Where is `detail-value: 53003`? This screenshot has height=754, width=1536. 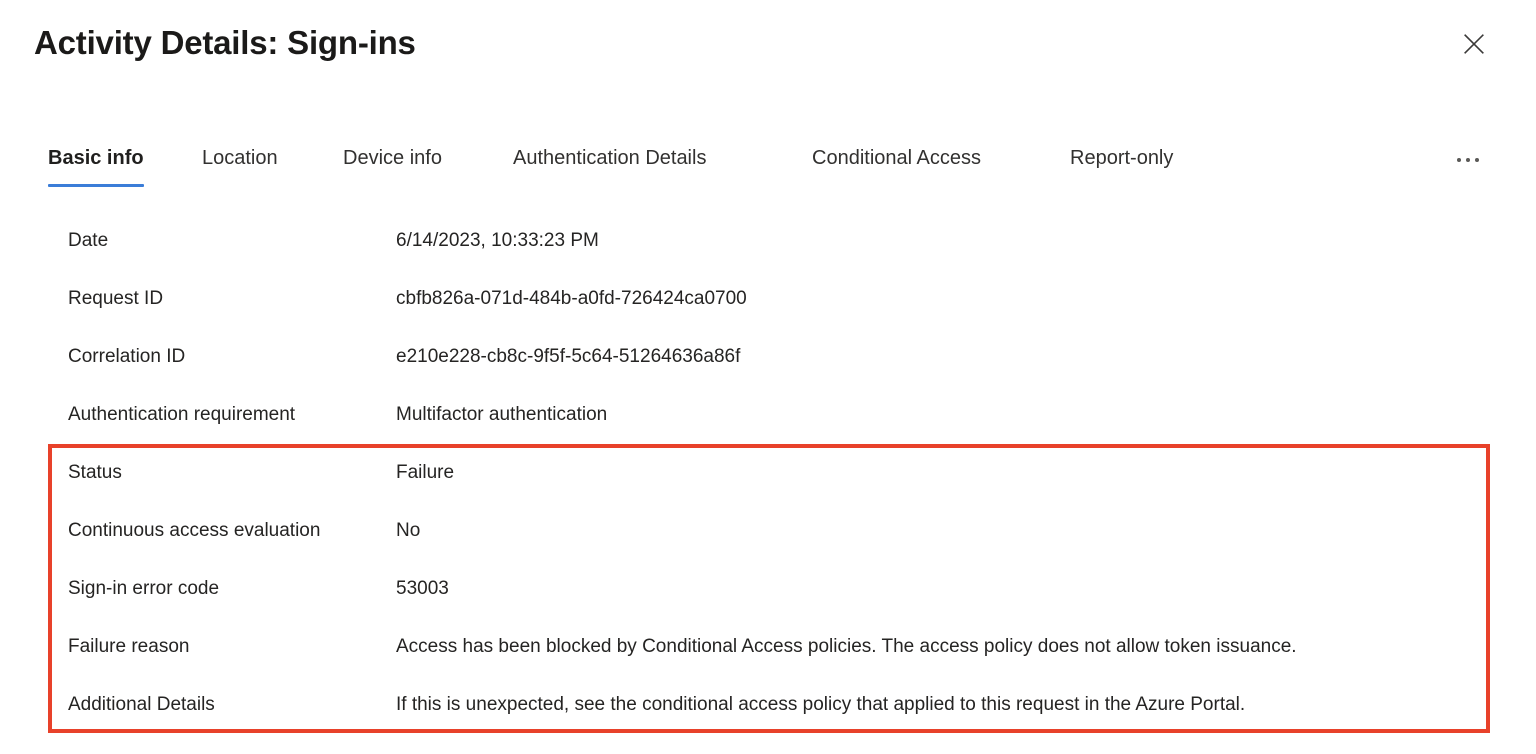
detail-value: 53003 is located at coordinates (422, 588).